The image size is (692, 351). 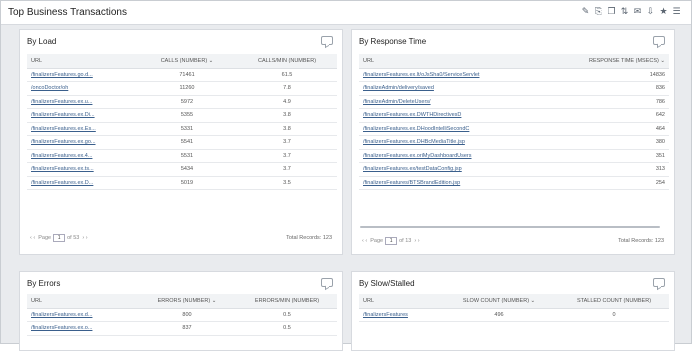 What do you see at coordinates (611, 12) in the screenshot?
I see `duplicate-icon: ❐` at bounding box center [611, 12].